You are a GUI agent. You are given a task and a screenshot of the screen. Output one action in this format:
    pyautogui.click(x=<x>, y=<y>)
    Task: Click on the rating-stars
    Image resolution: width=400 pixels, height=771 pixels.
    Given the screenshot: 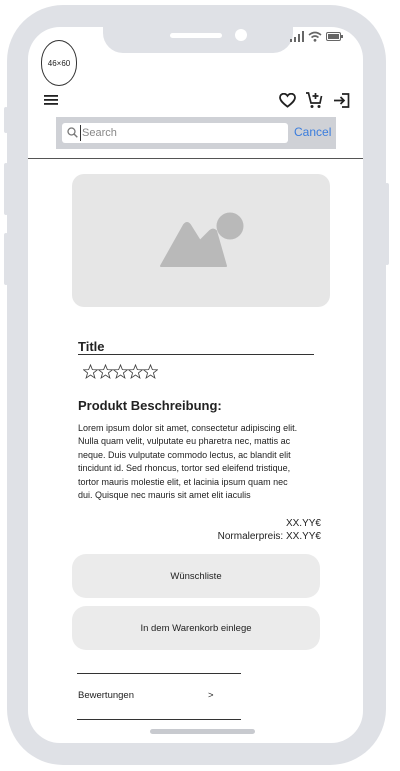 What is the action you would take?
    pyautogui.click(x=120, y=371)
    